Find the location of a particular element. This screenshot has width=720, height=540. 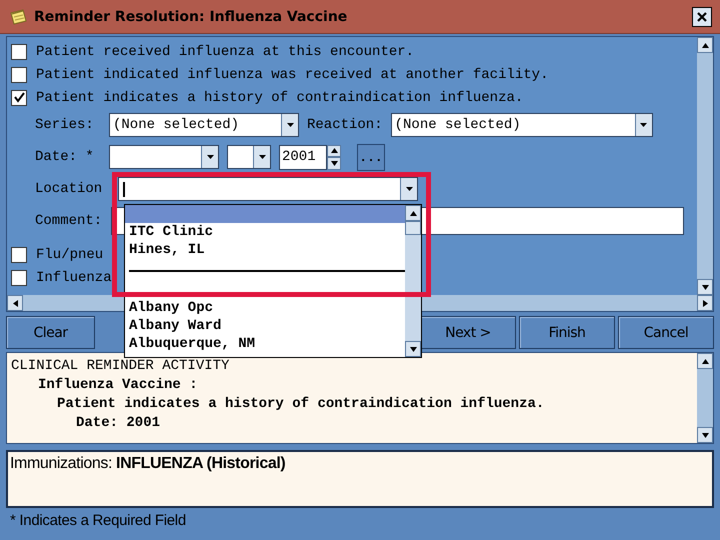

checkbox-label: Influenza is located at coordinates (74, 278).